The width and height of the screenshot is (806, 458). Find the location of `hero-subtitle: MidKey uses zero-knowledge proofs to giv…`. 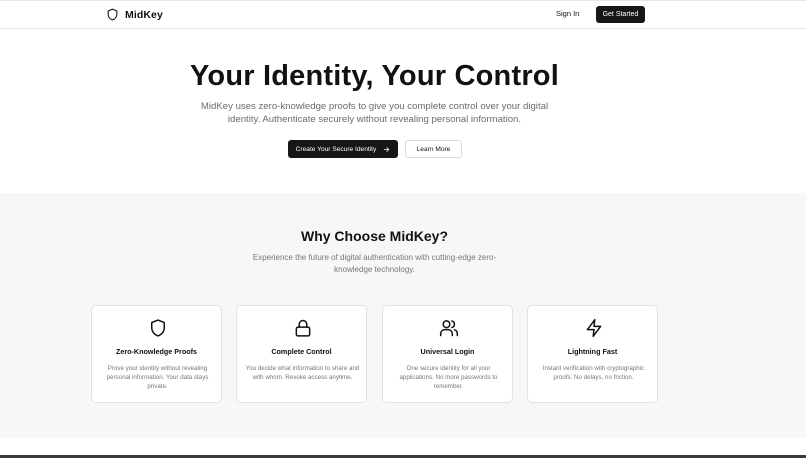

hero-subtitle: MidKey uses zero-knowledge proofs to giv… is located at coordinates (374, 113).